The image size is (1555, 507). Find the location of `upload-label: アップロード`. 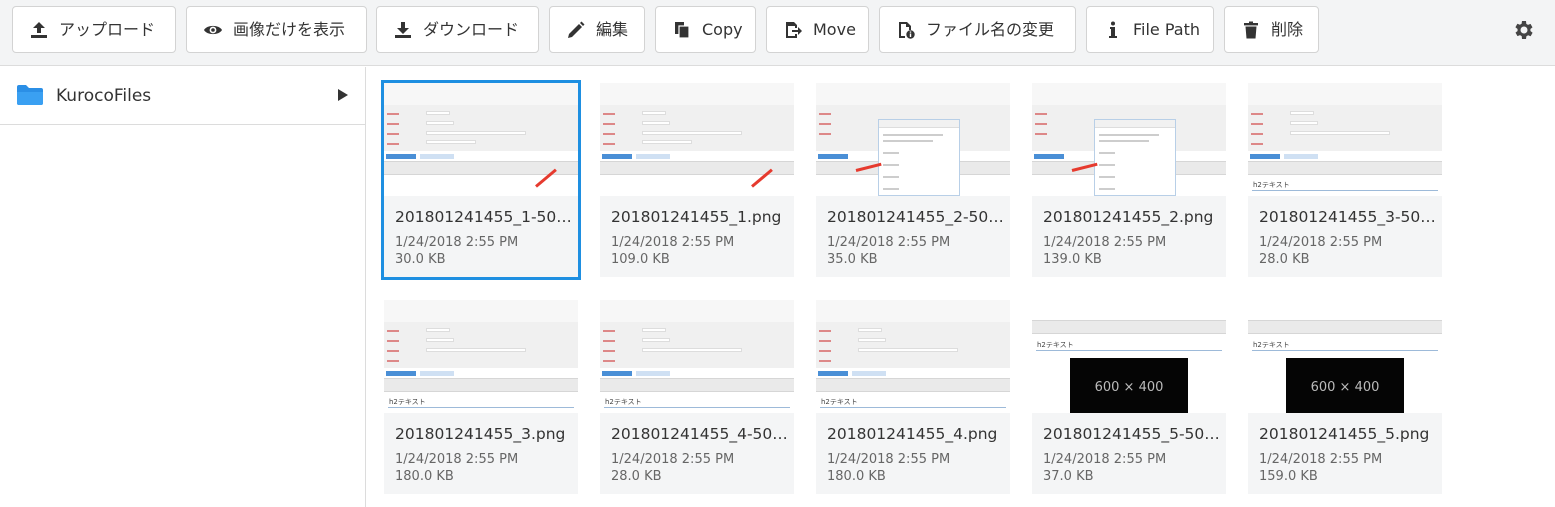

upload-label: アップロード is located at coordinates (107, 29).